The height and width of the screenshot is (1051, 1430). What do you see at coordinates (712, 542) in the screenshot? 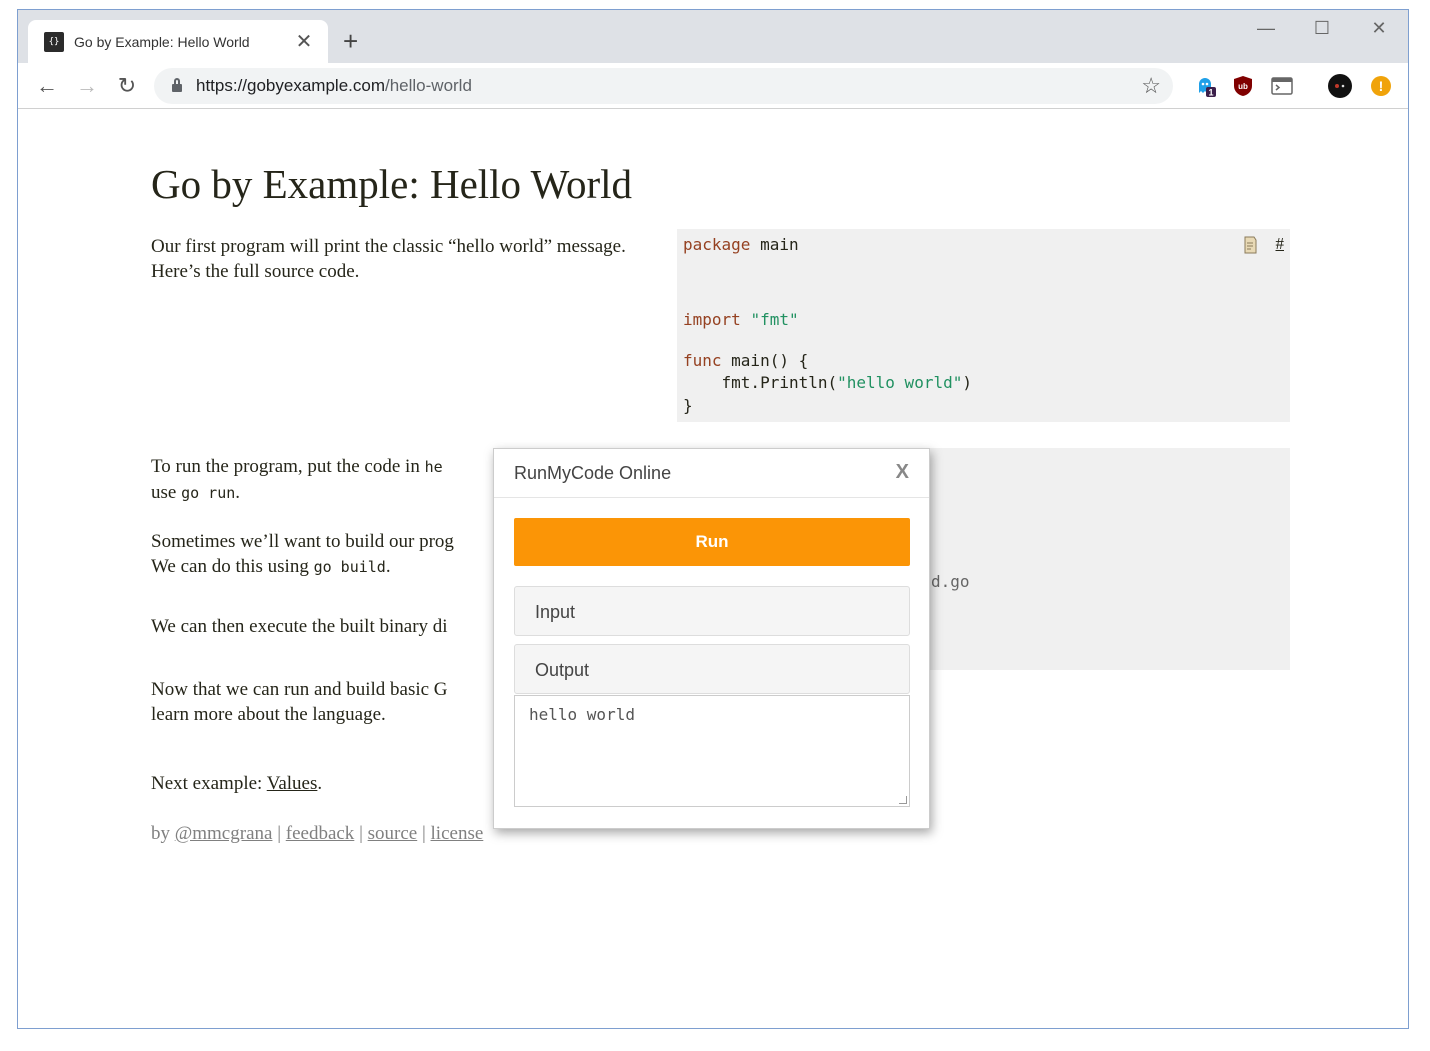
I see `run-button: Run` at bounding box center [712, 542].